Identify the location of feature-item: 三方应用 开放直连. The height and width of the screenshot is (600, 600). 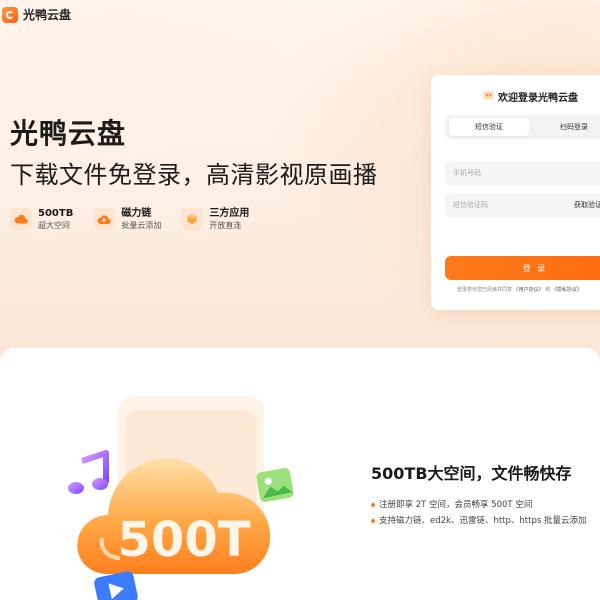
(215, 219).